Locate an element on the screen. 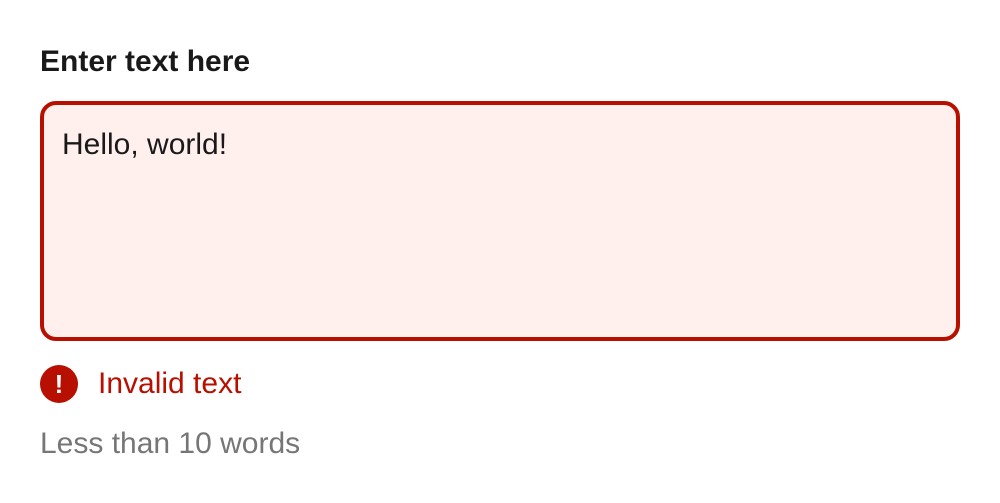  error-message: Invalid text is located at coordinates (170, 383).